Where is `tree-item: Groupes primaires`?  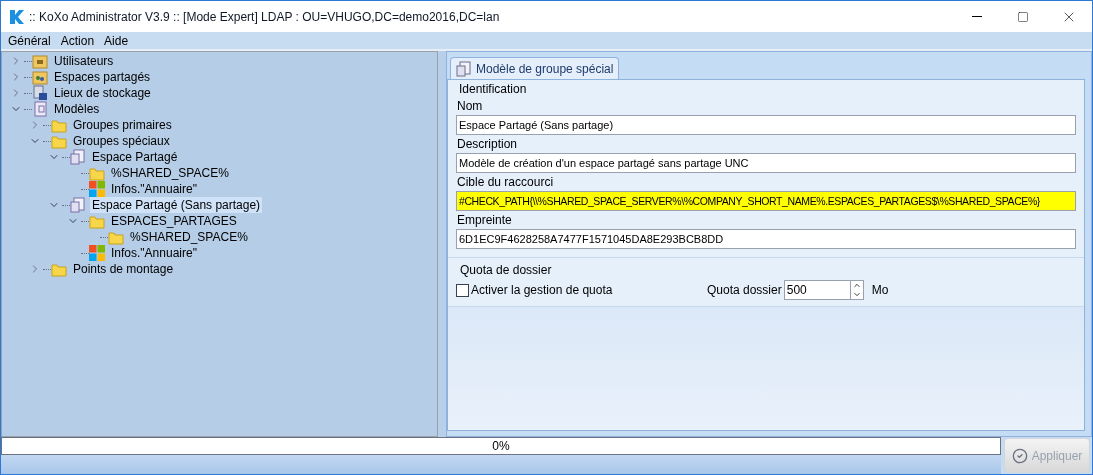 tree-item: Groupes primaires is located at coordinates (122, 125).